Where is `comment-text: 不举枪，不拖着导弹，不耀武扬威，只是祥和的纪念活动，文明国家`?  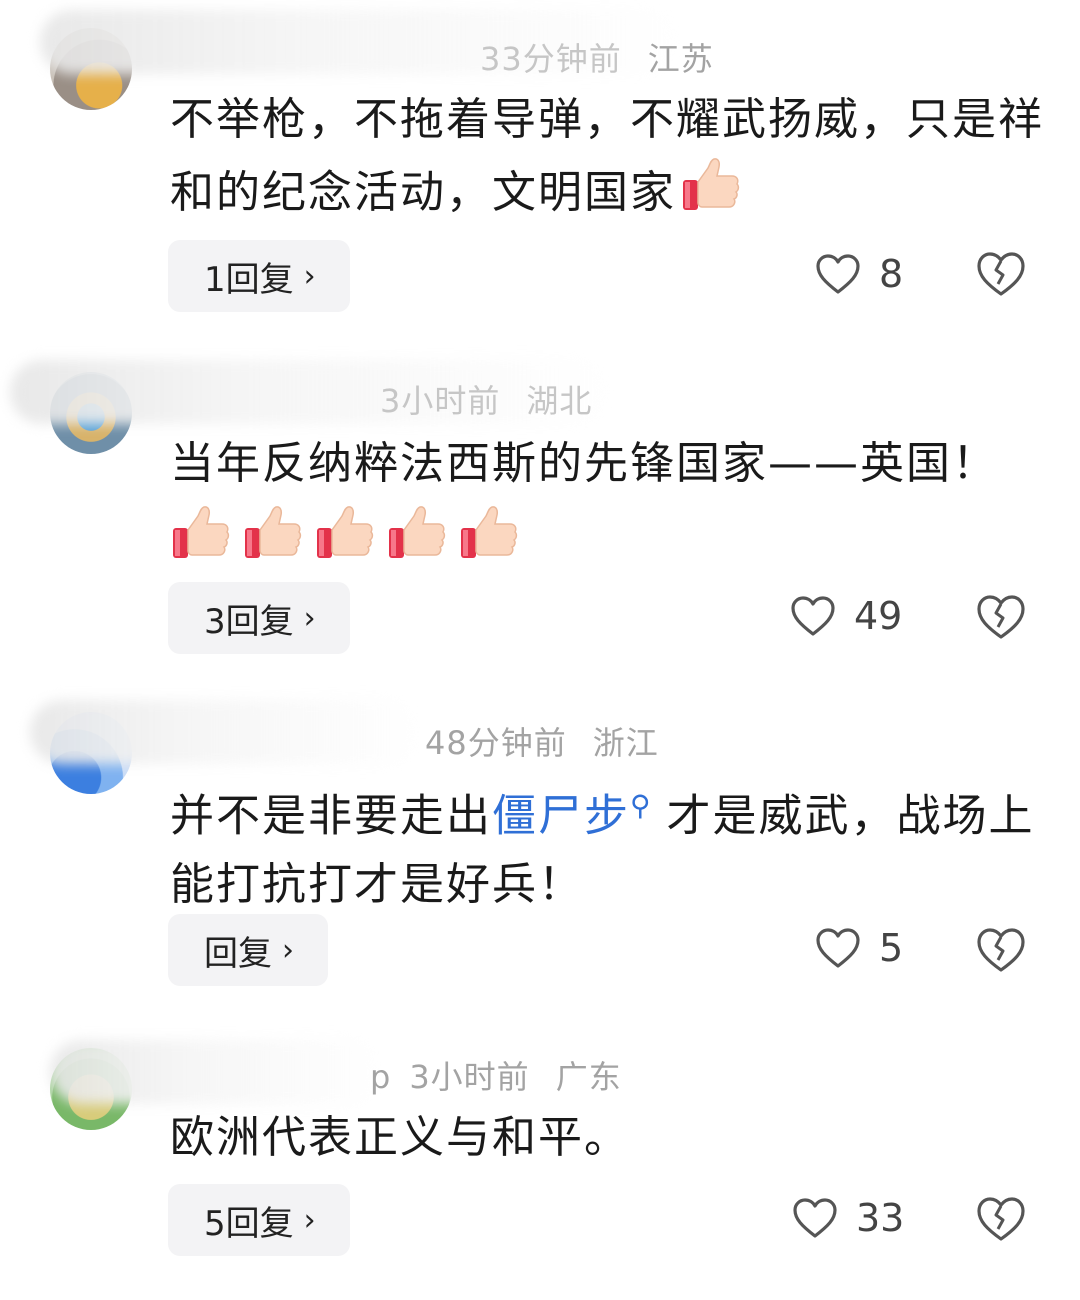
comment-text: 不举枪，不拖着导弹，不耀武扬威，只是祥和的纪念活动，文明国家 is located at coordinates (610, 161).